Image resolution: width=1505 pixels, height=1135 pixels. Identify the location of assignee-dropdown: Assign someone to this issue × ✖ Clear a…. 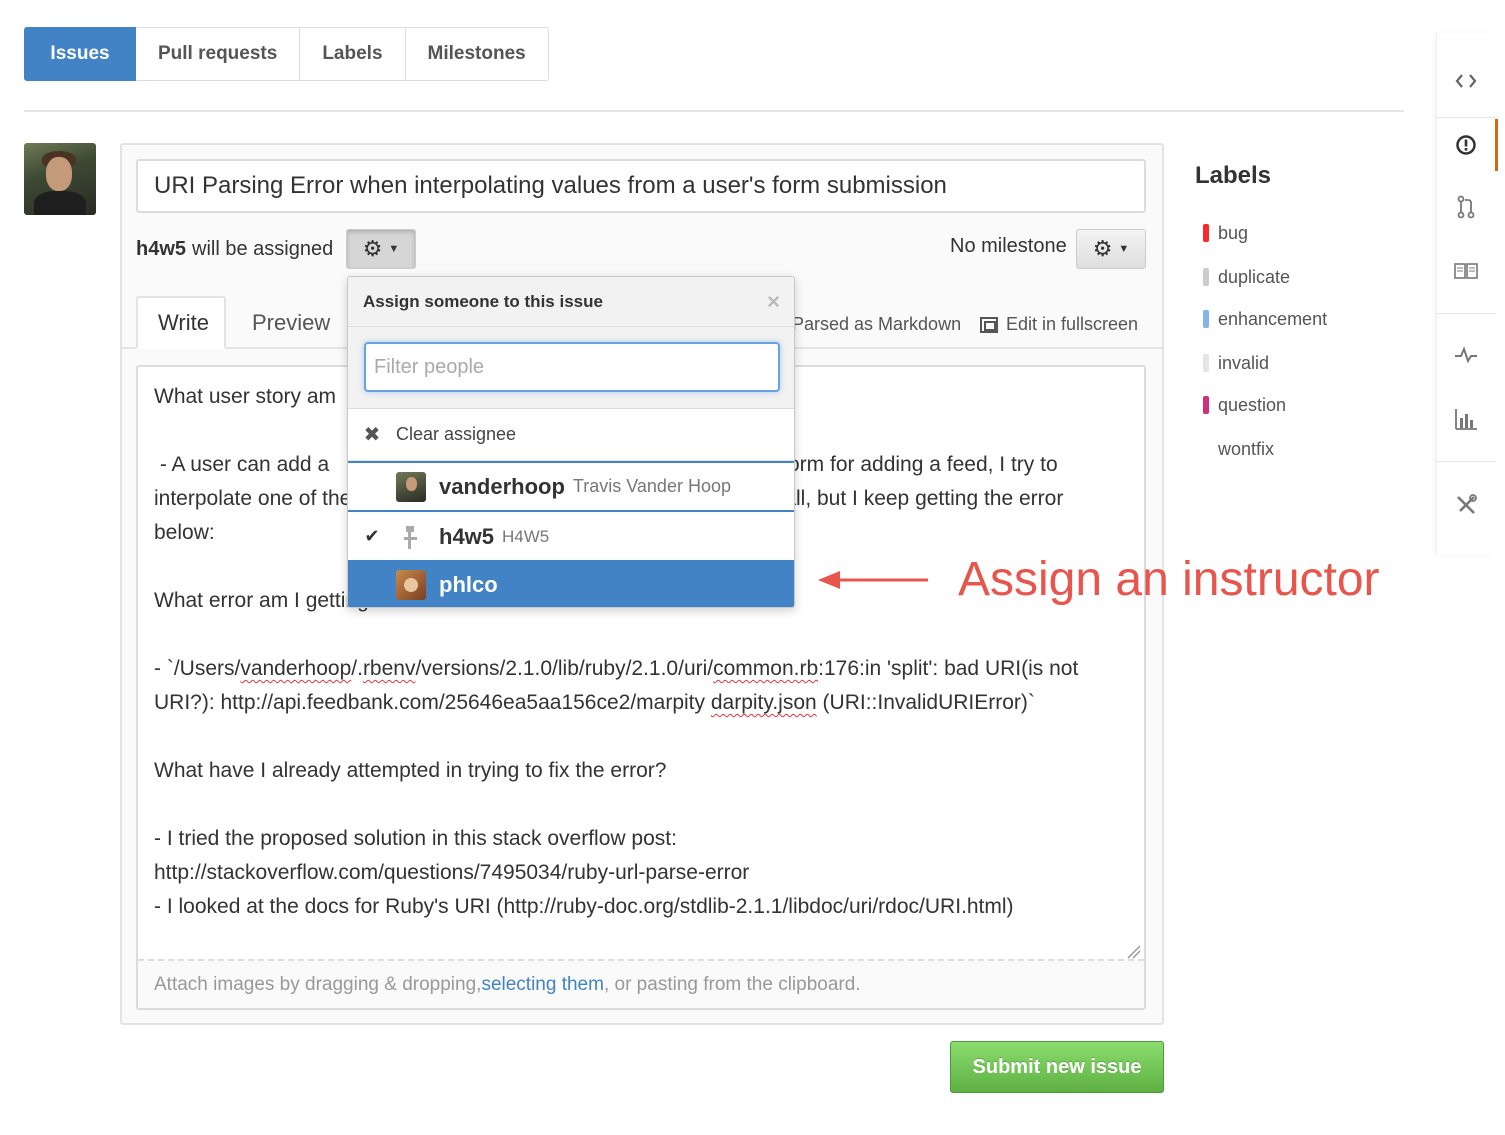
(571, 442).